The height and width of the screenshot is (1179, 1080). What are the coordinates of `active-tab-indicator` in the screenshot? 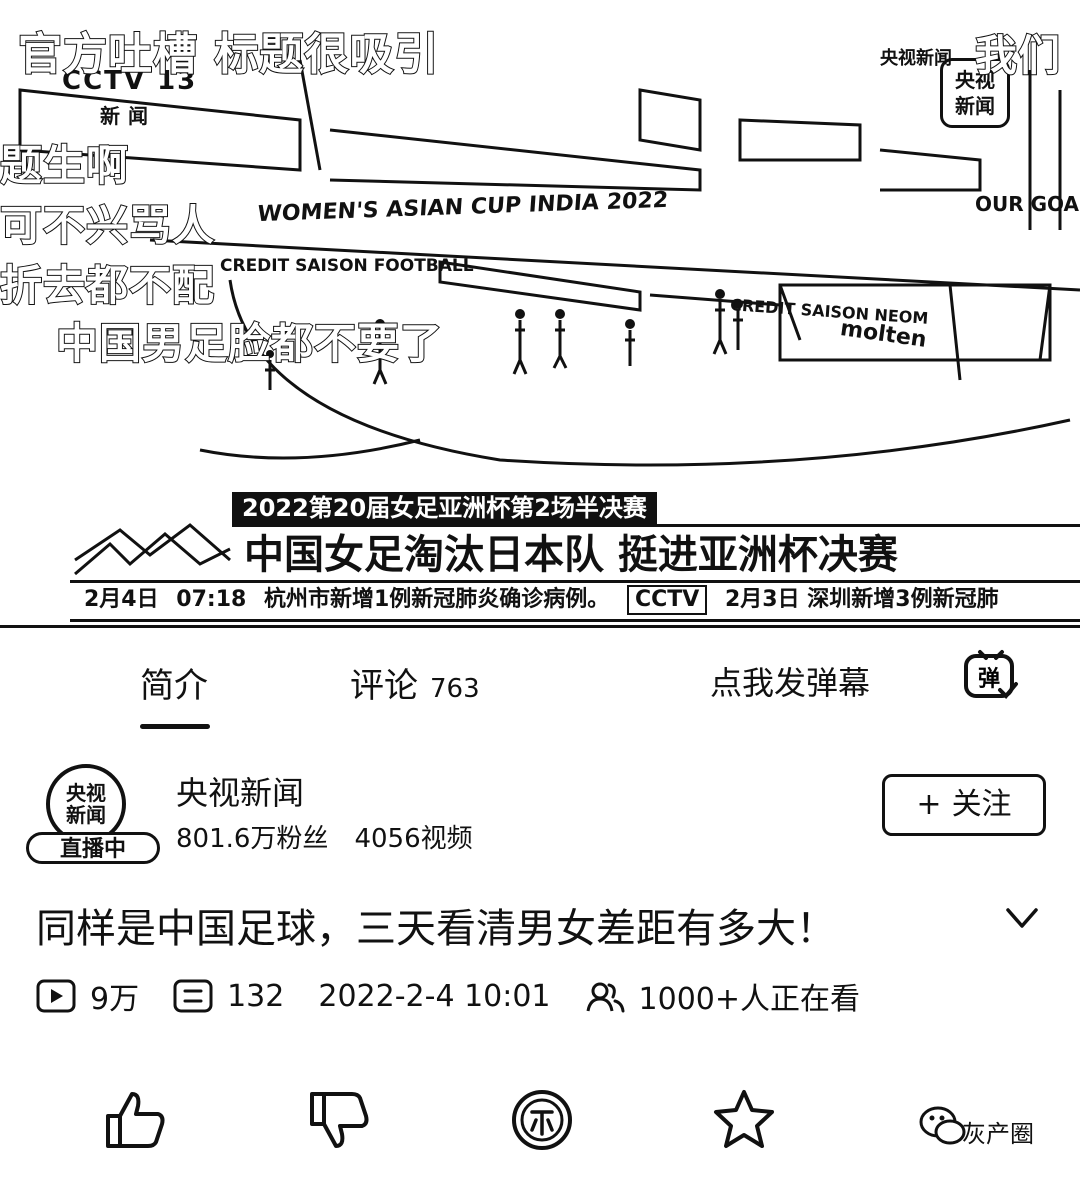 It's located at (175, 726).